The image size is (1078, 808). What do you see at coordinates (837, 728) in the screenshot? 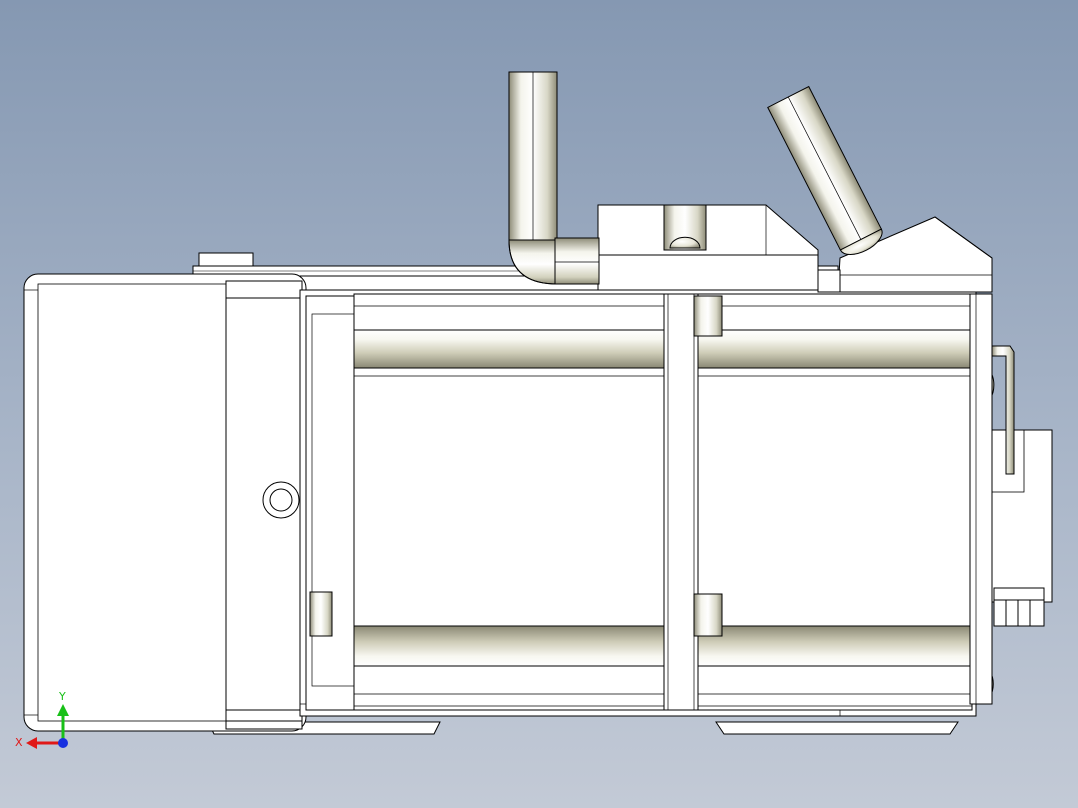
I see `right-foot` at bounding box center [837, 728].